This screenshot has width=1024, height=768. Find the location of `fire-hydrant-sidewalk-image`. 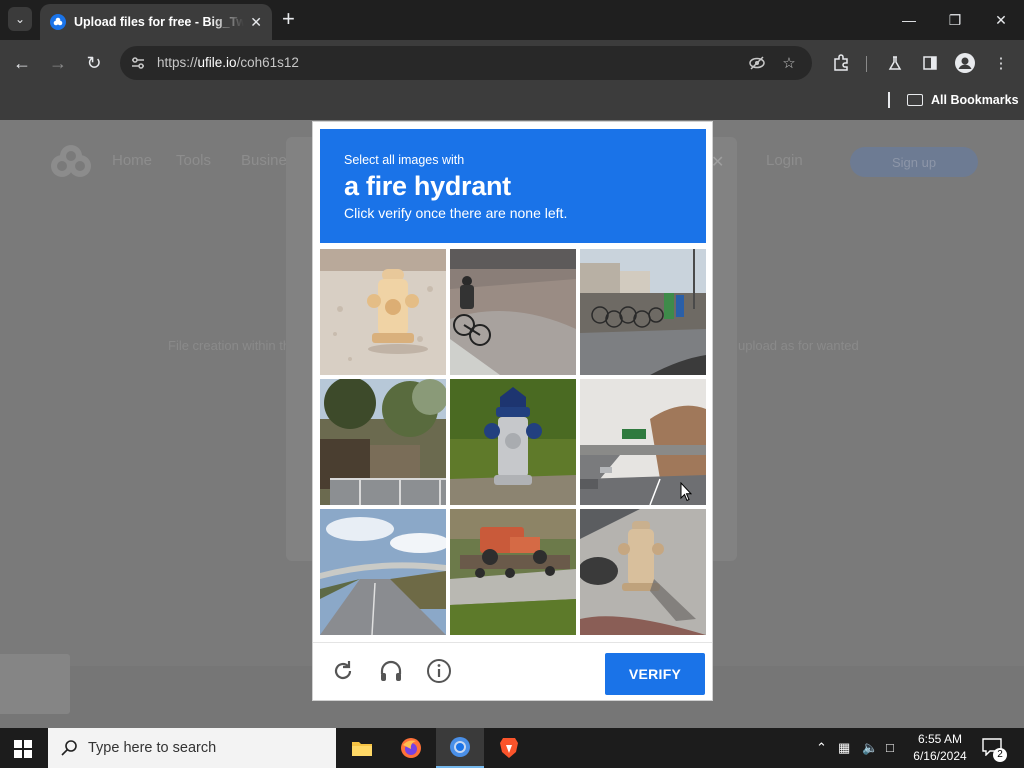

fire-hydrant-sidewalk-image is located at coordinates (643, 572).